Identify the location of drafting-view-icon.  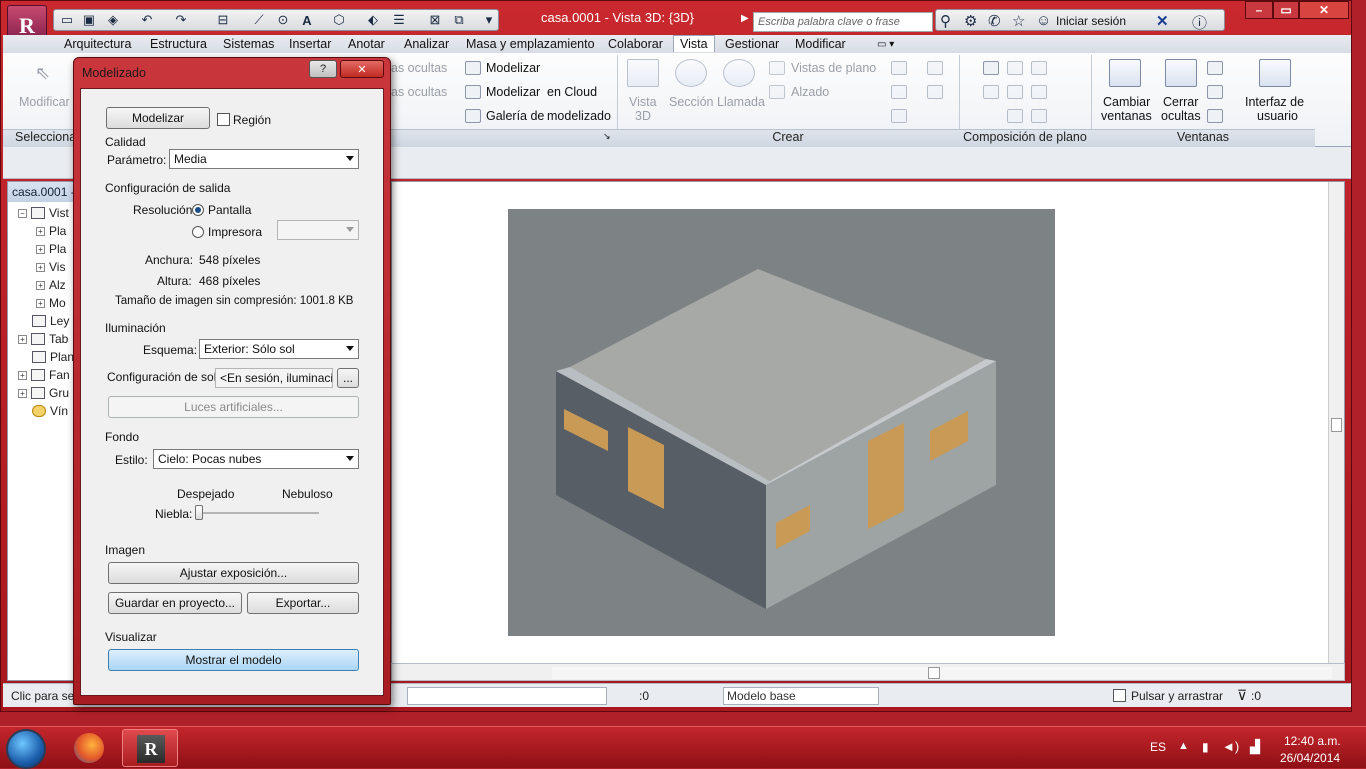
(935, 68).